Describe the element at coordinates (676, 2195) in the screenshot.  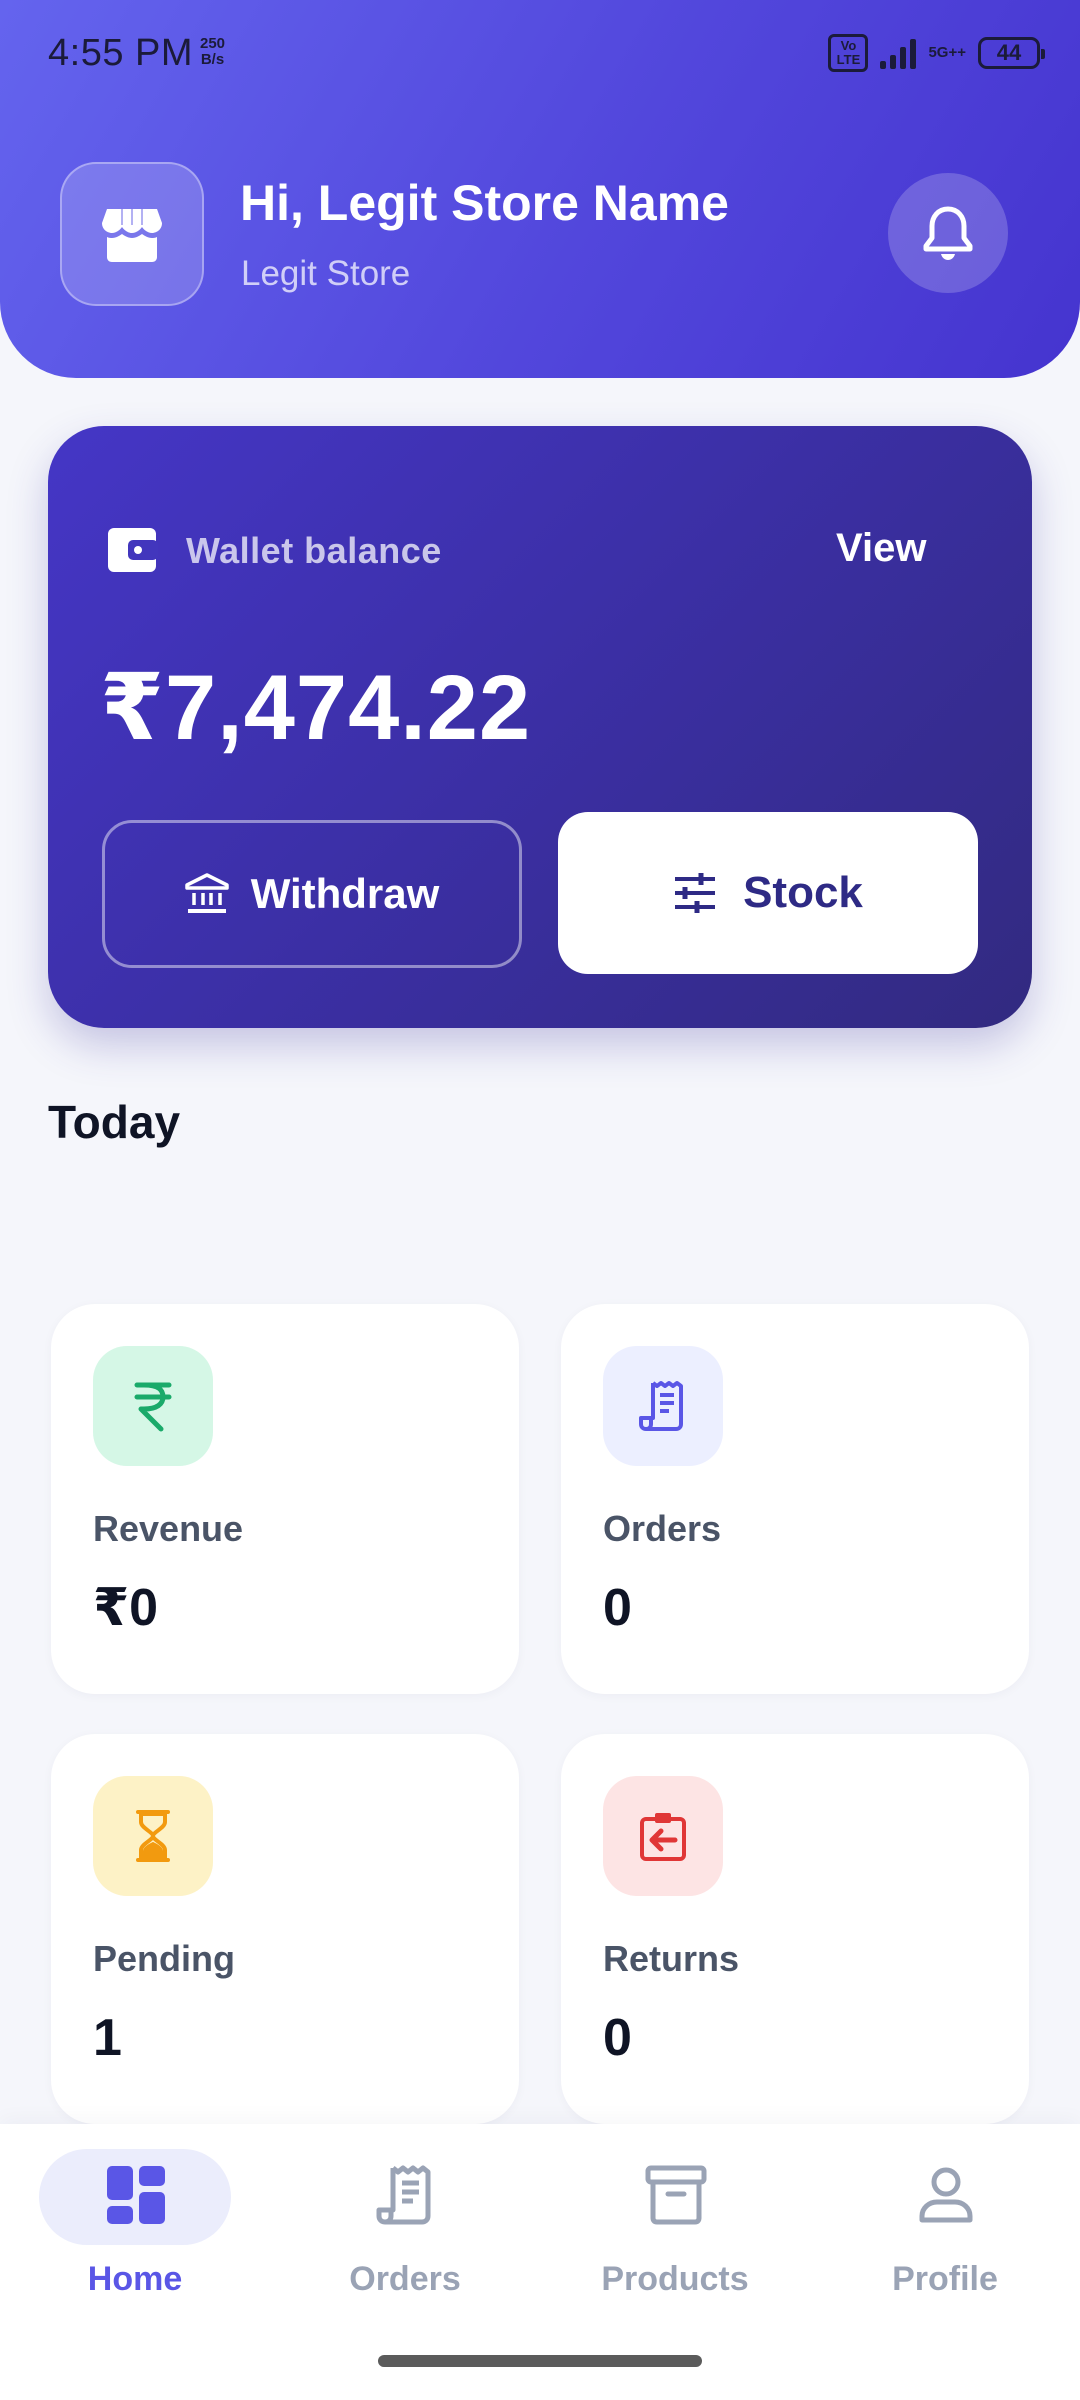
I see `archive-box-icon` at that location.